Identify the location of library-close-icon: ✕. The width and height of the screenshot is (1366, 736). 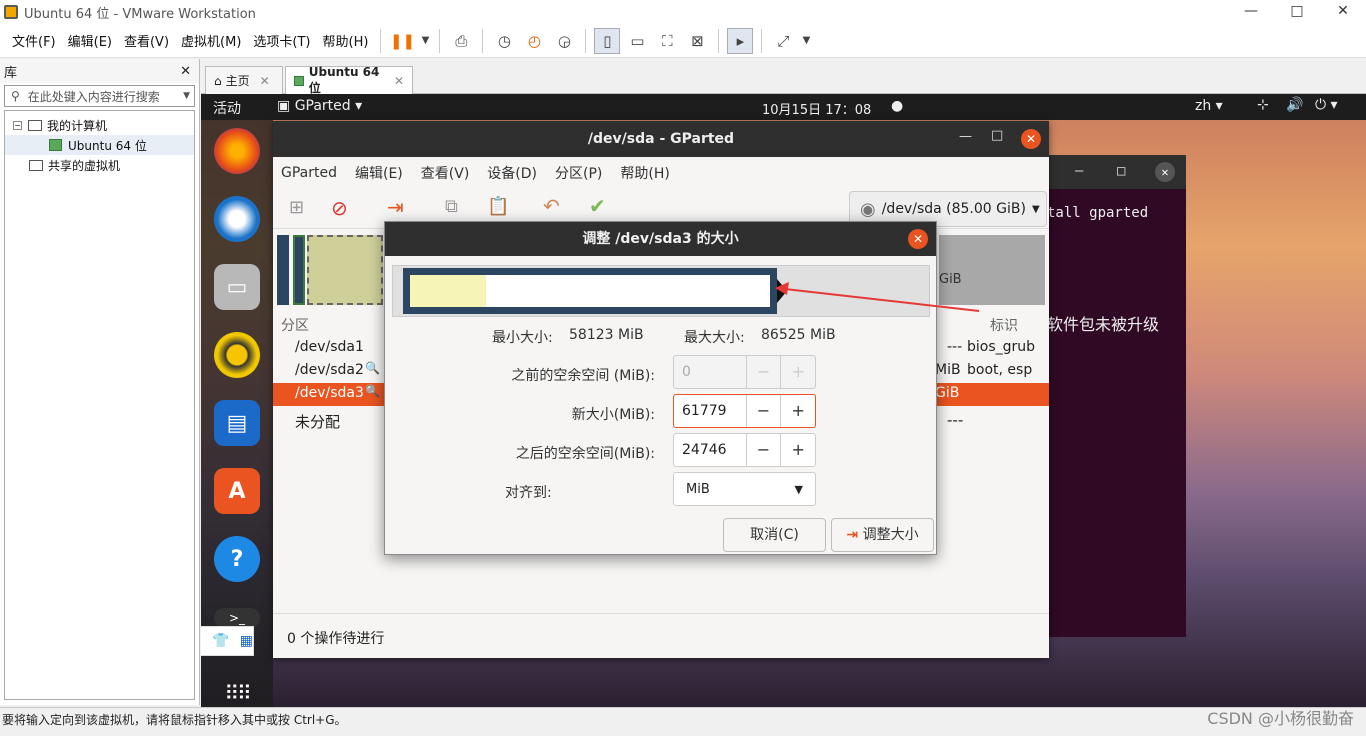
(185, 71).